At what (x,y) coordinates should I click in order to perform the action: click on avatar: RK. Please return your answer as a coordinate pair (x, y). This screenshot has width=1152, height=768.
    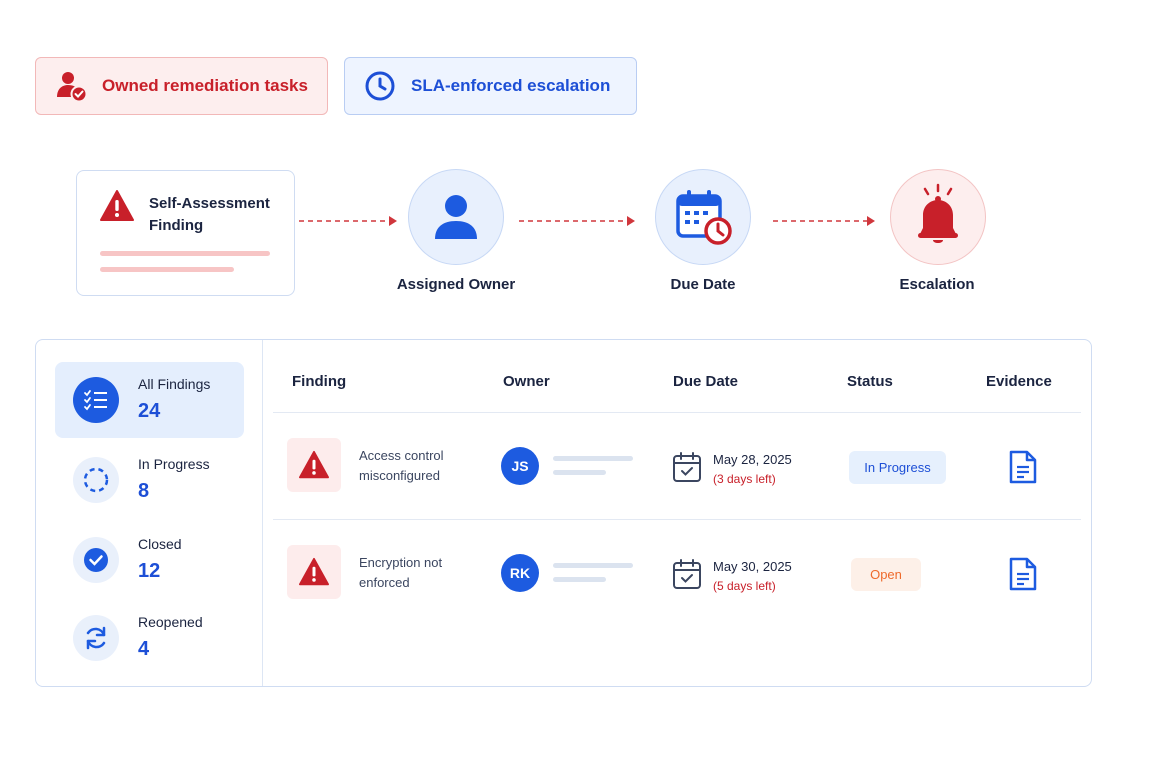
    Looking at the image, I should click on (520, 573).